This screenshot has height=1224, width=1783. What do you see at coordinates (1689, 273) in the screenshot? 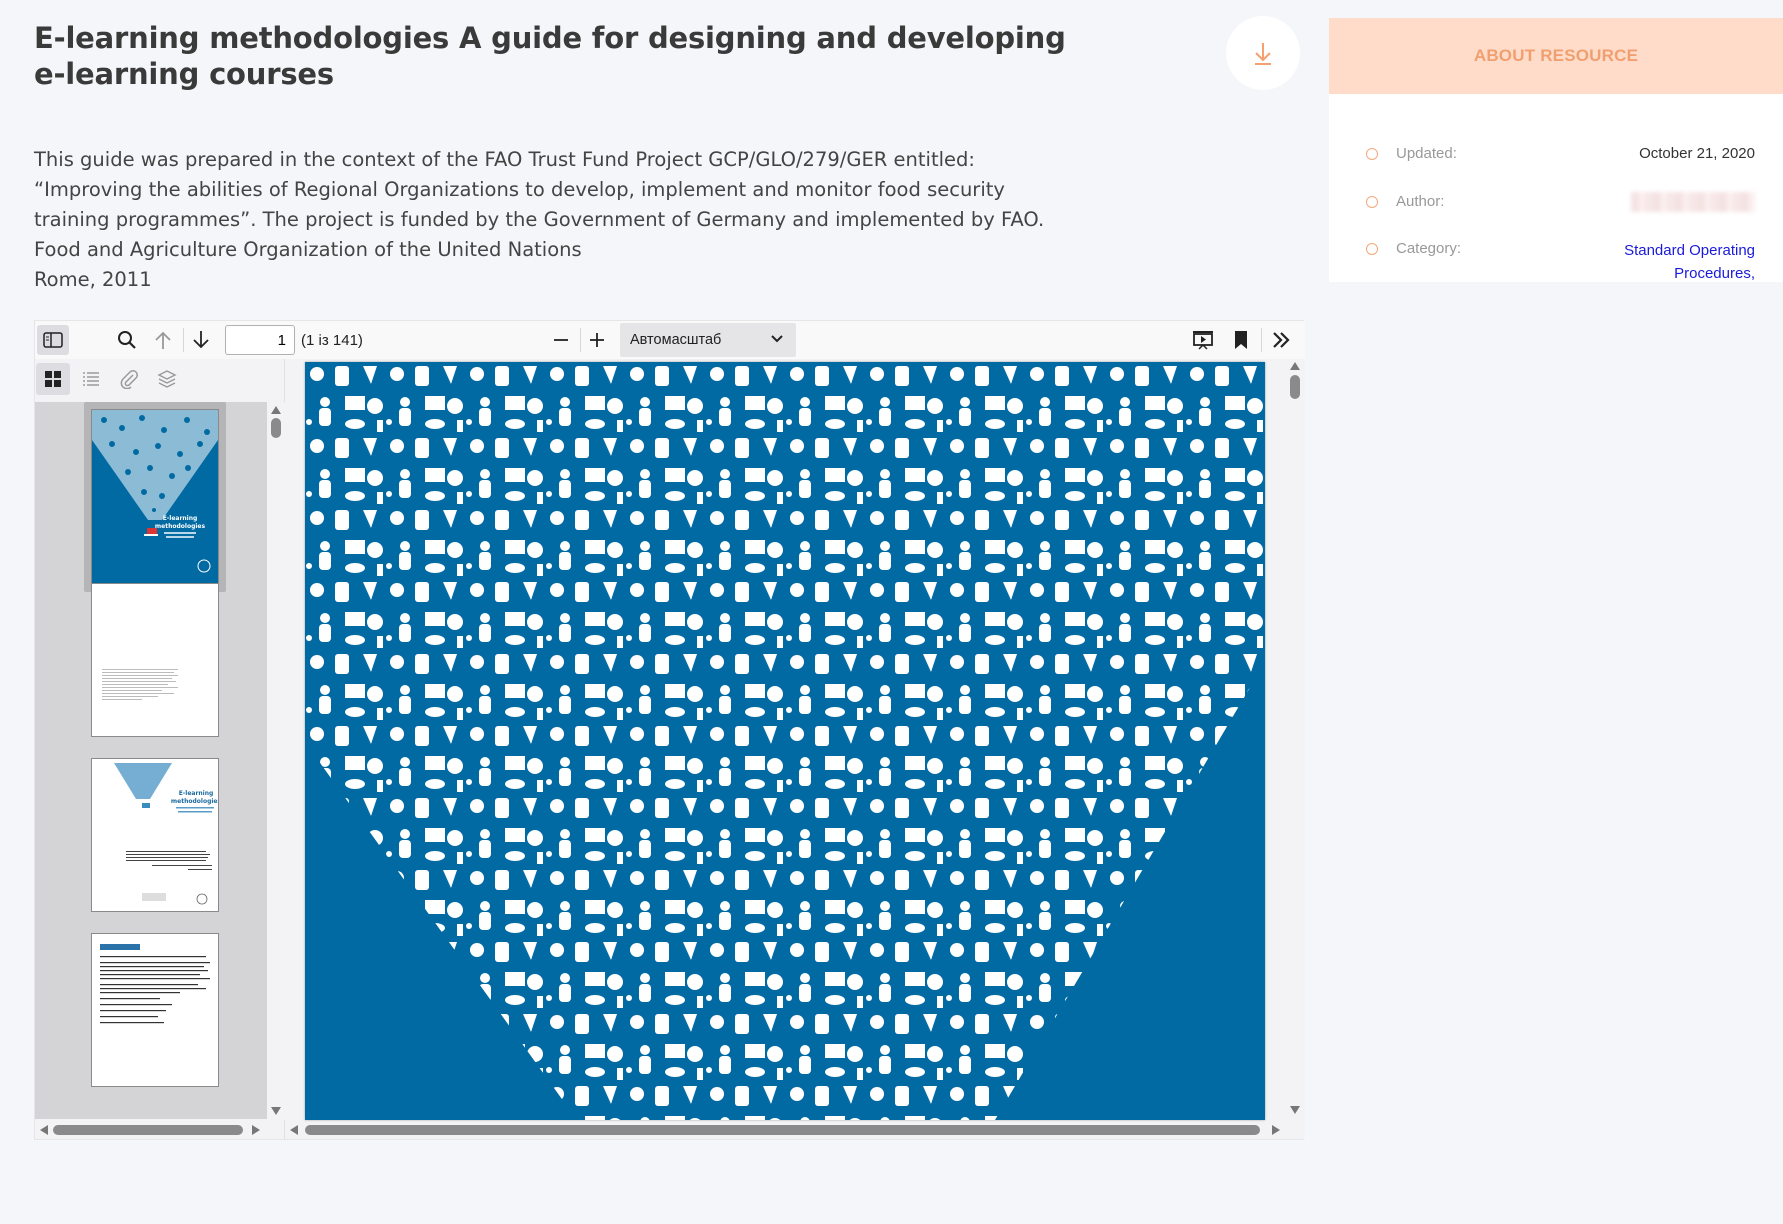
I see `category-line: Procedures,` at bounding box center [1689, 273].